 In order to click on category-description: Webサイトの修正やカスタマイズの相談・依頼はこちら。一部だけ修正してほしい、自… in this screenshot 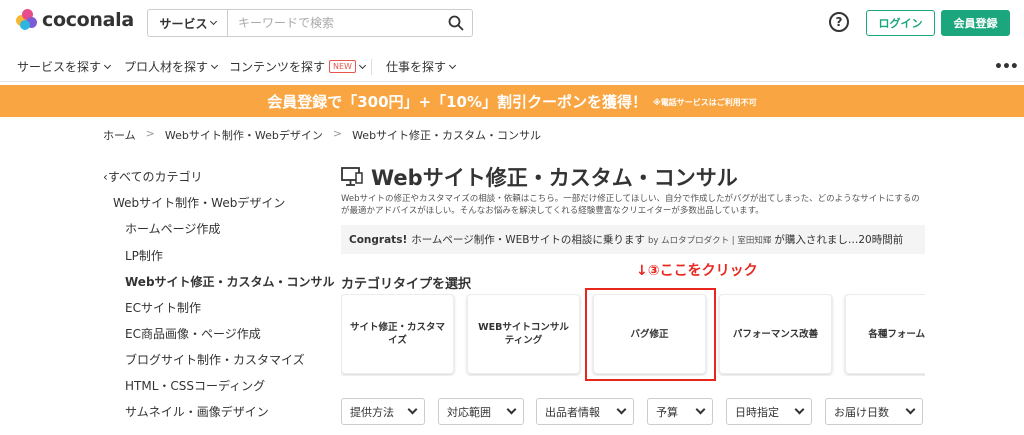, I will do `click(630, 205)`.